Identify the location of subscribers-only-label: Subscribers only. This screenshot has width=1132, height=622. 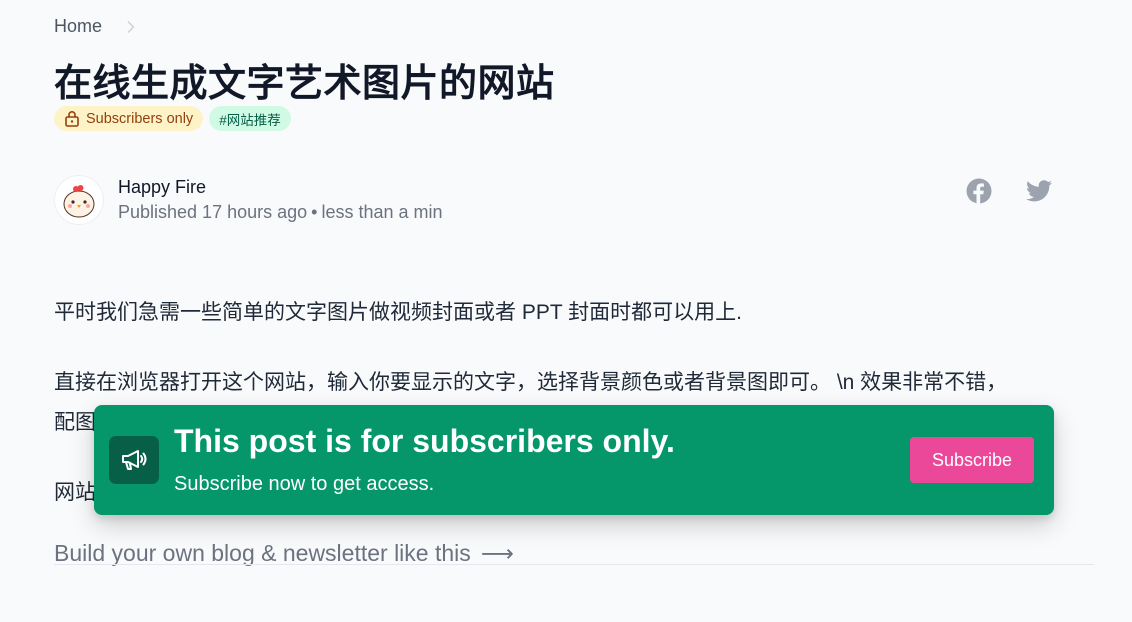
(140, 118).